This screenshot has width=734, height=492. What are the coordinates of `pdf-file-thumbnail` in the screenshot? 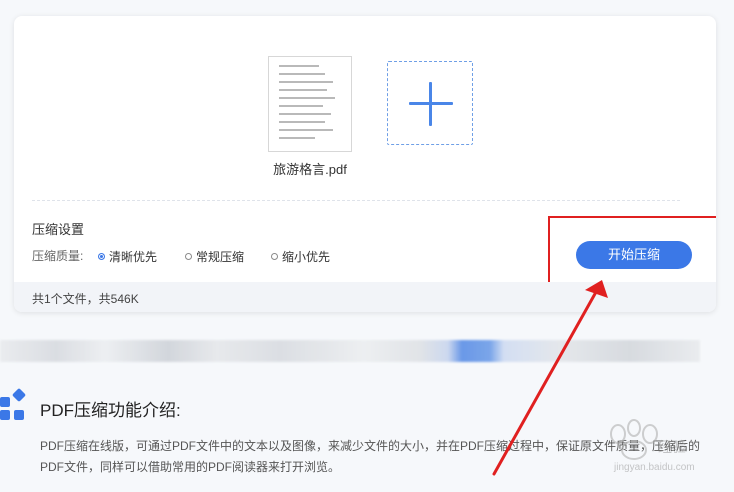 It's located at (310, 104).